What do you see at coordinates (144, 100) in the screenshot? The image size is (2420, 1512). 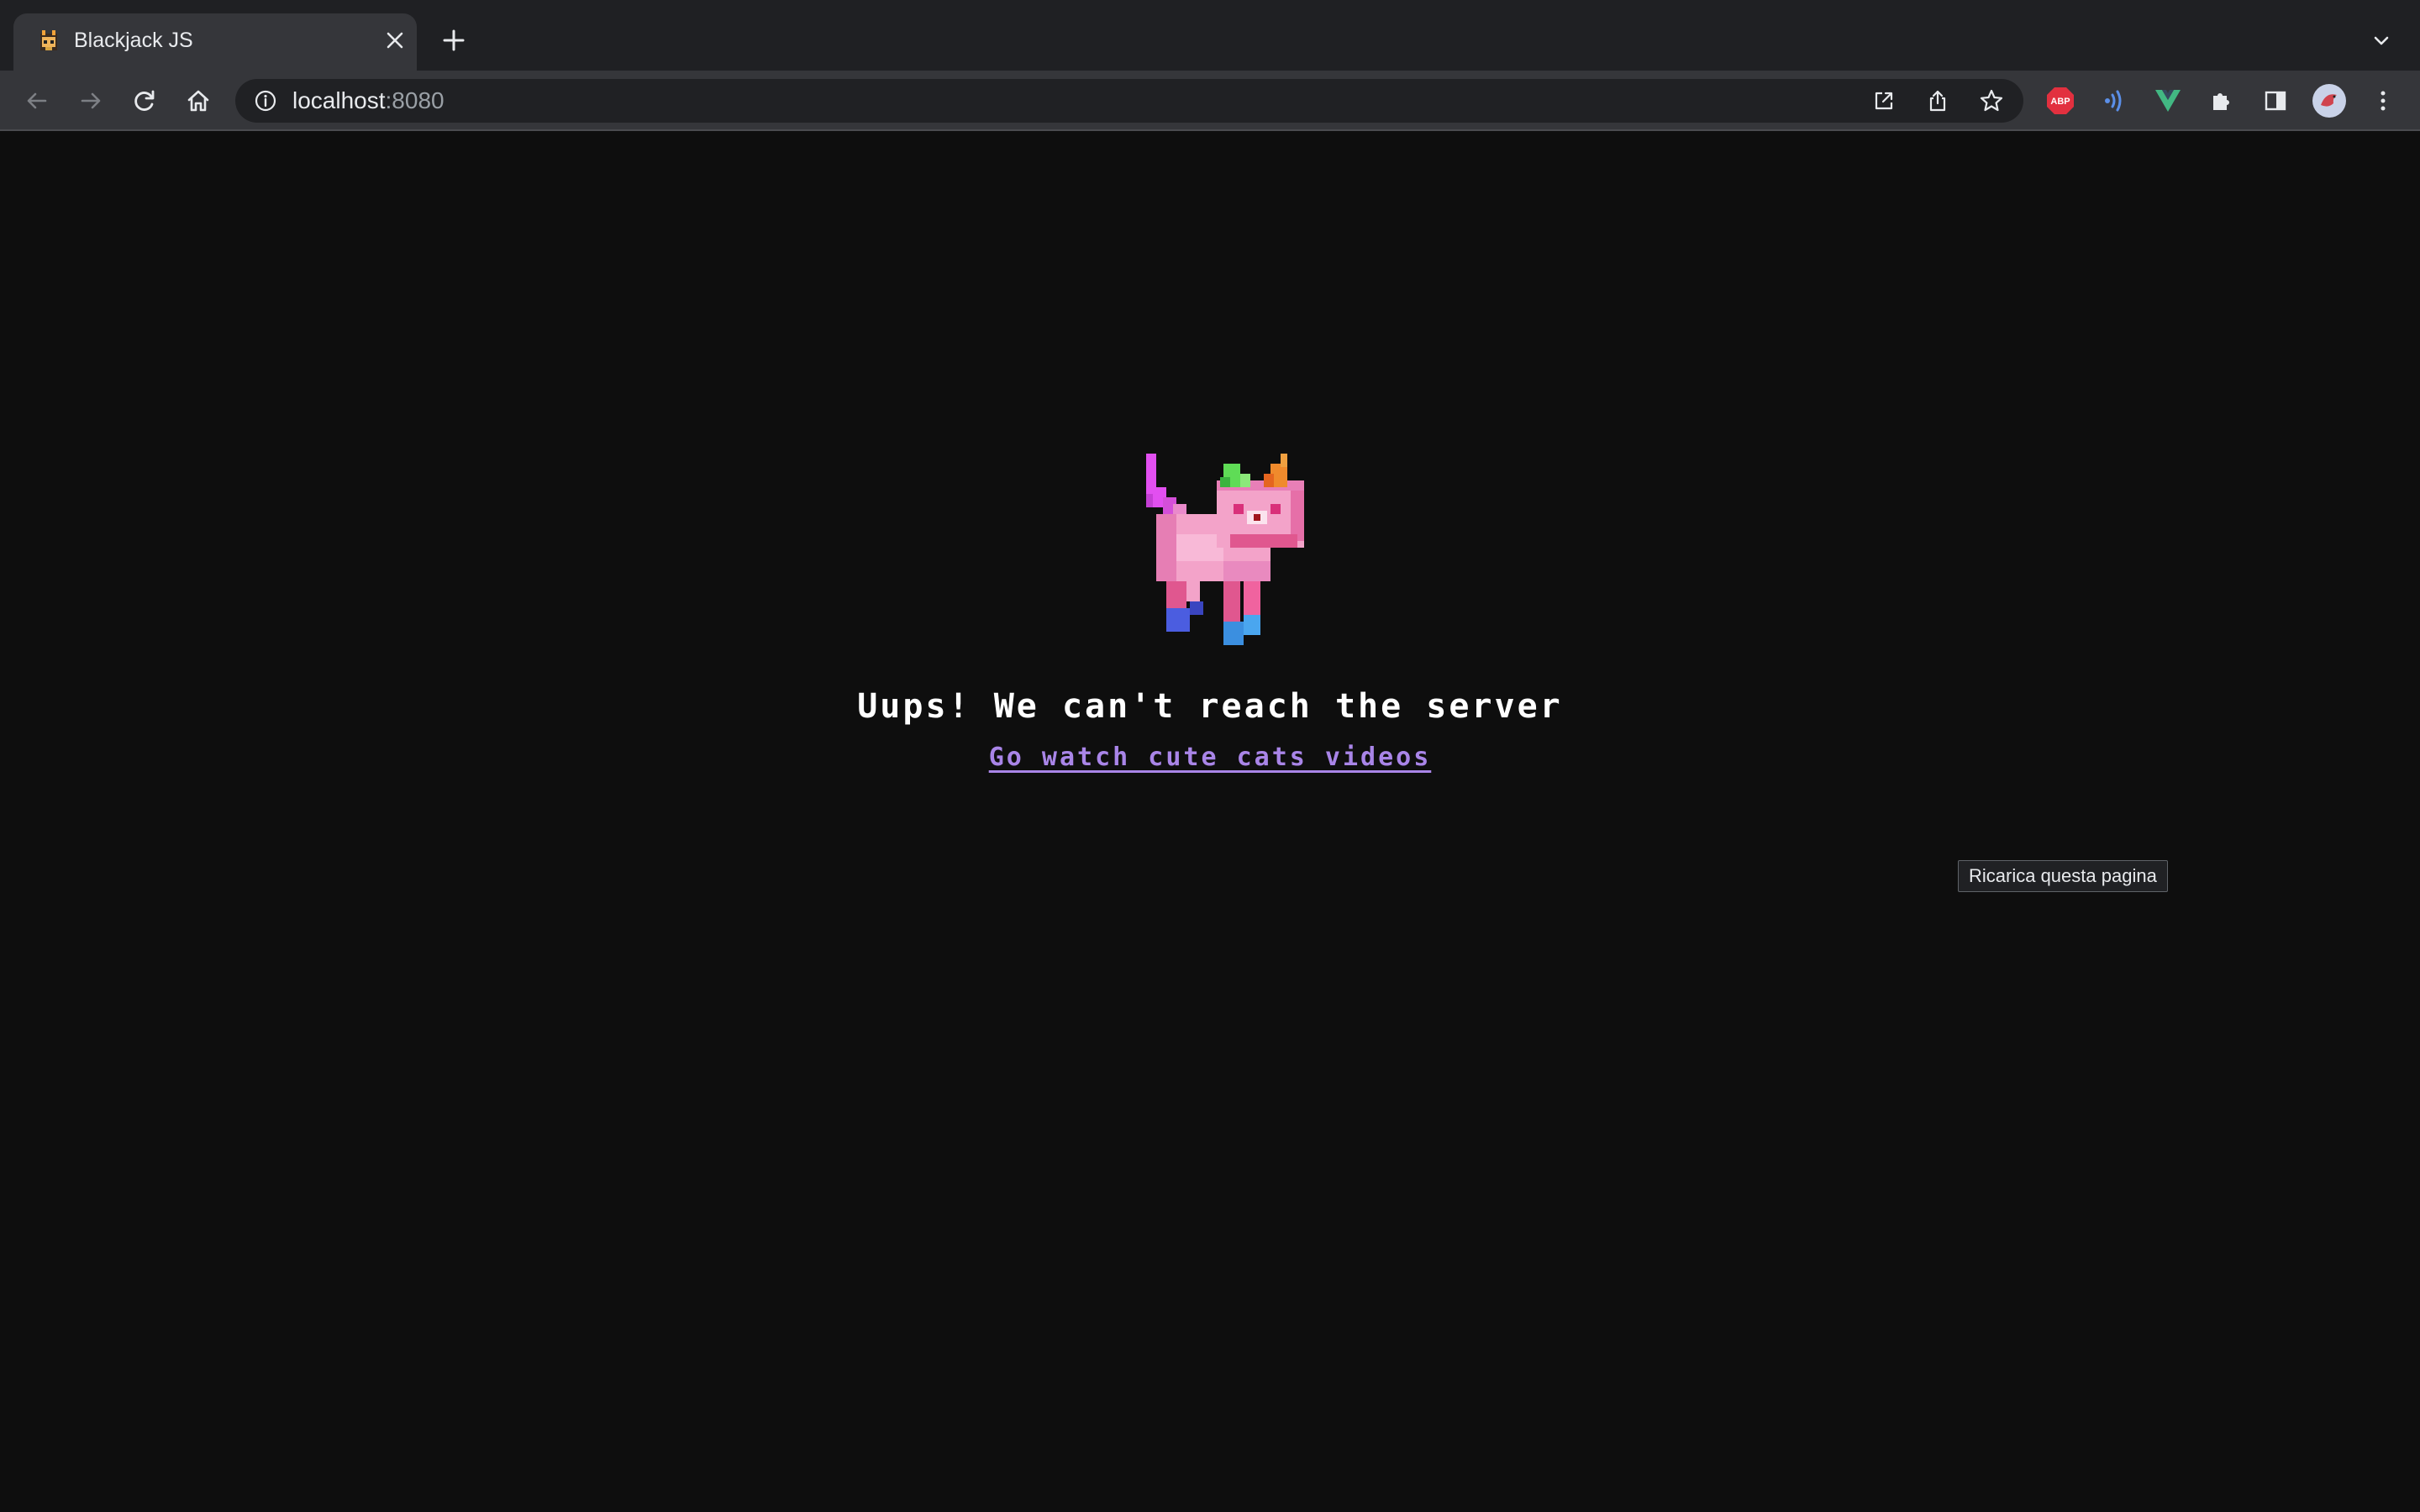 I see `reload-icon` at bounding box center [144, 100].